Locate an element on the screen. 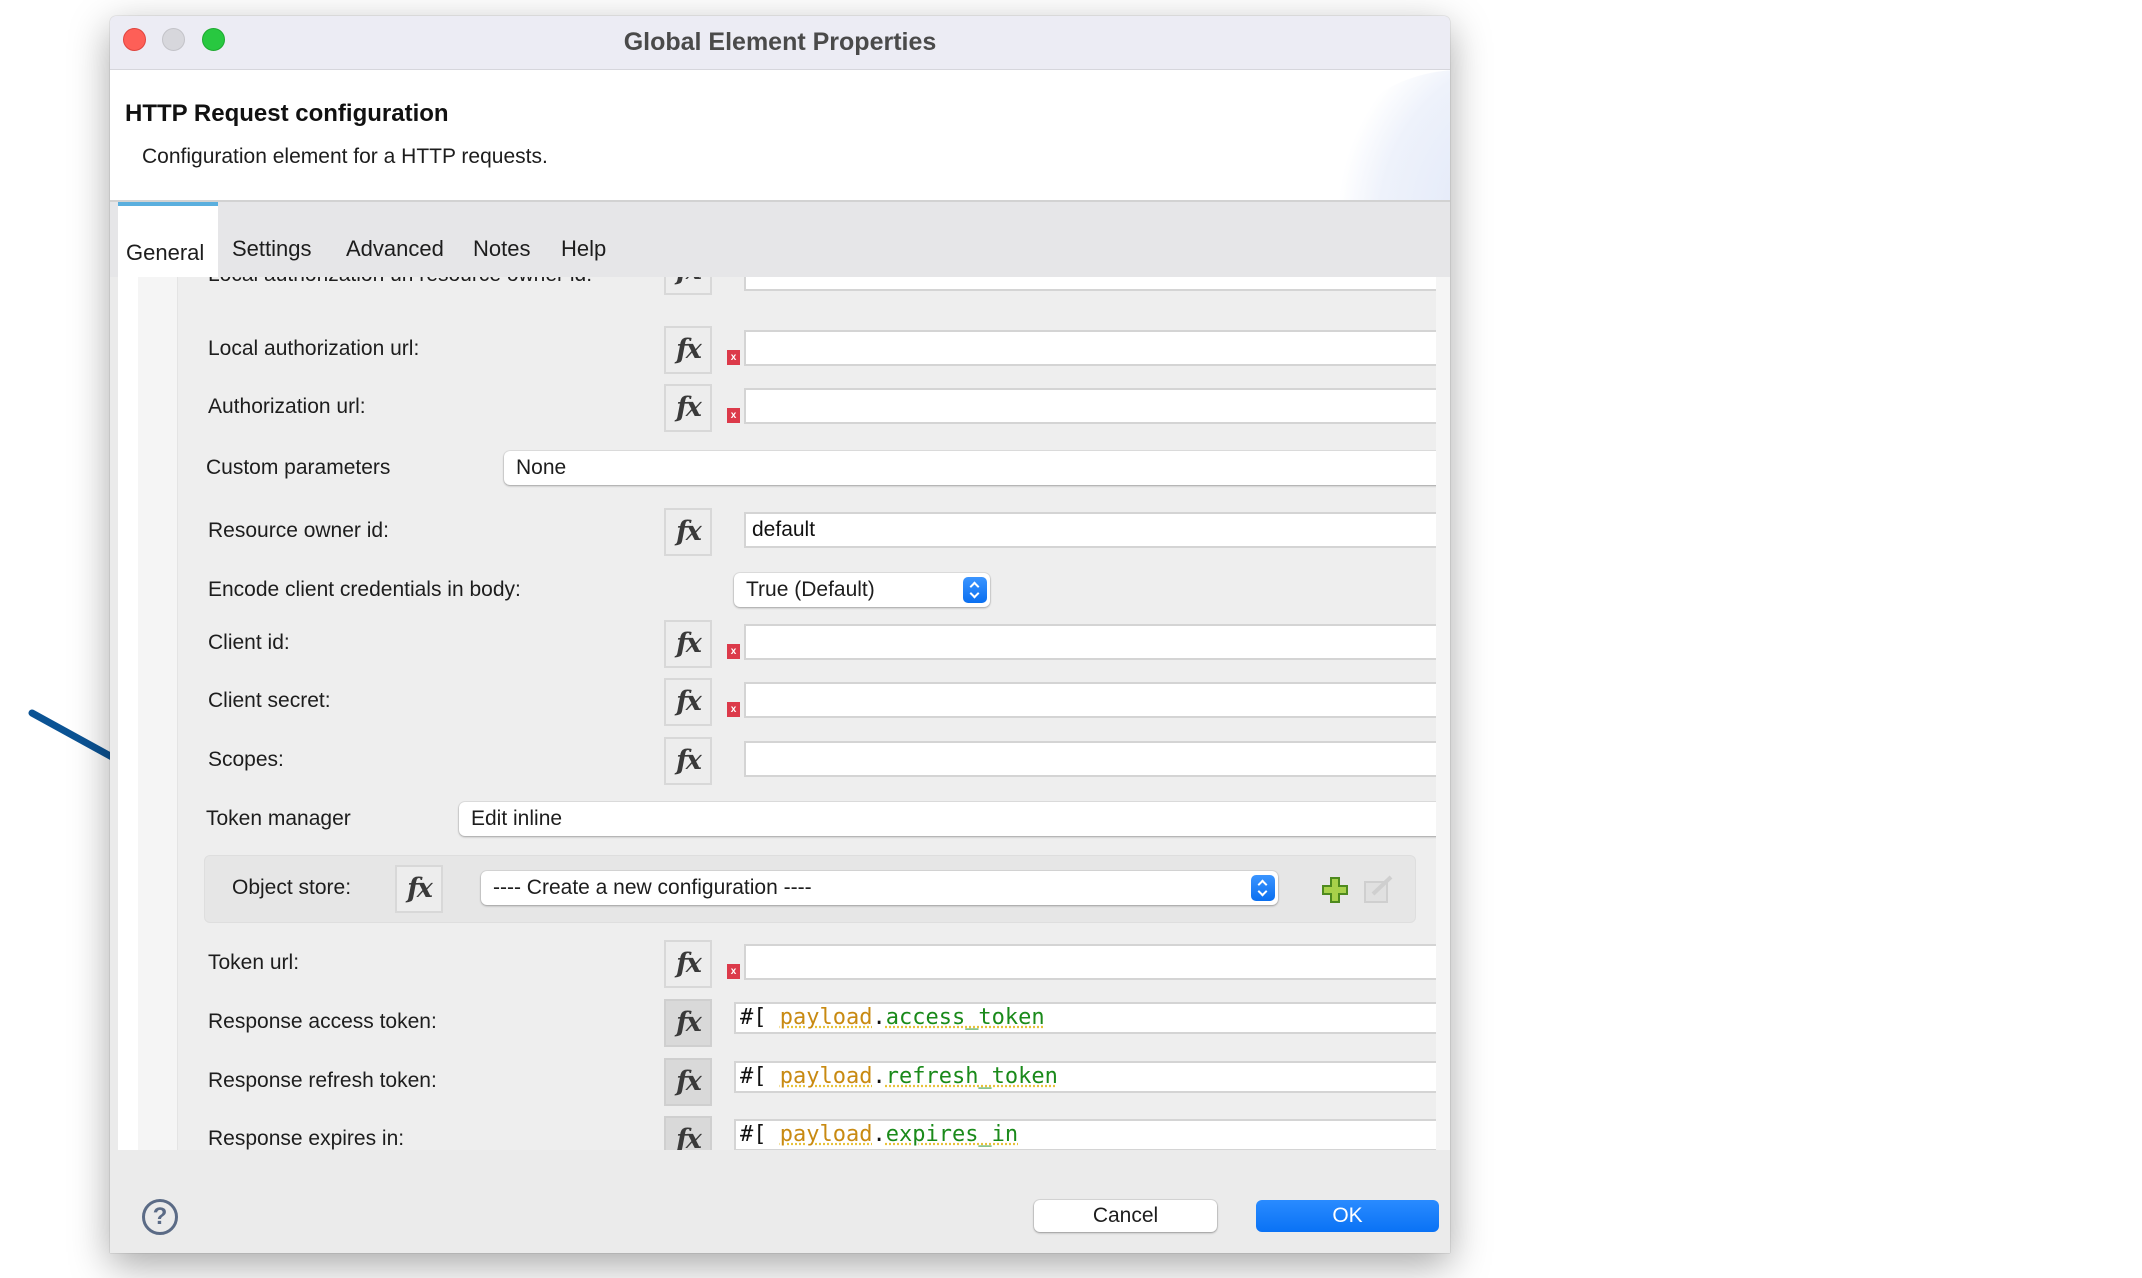 The height and width of the screenshot is (1278, 2142). tab-general: General is located at coordinates (168, 239).